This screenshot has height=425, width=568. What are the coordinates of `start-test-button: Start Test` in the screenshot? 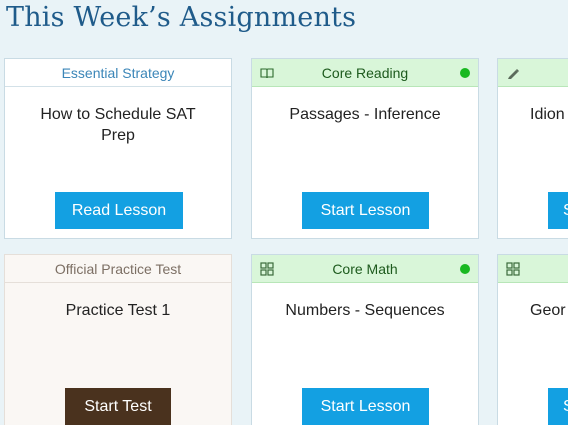 It's located at (118, 406).